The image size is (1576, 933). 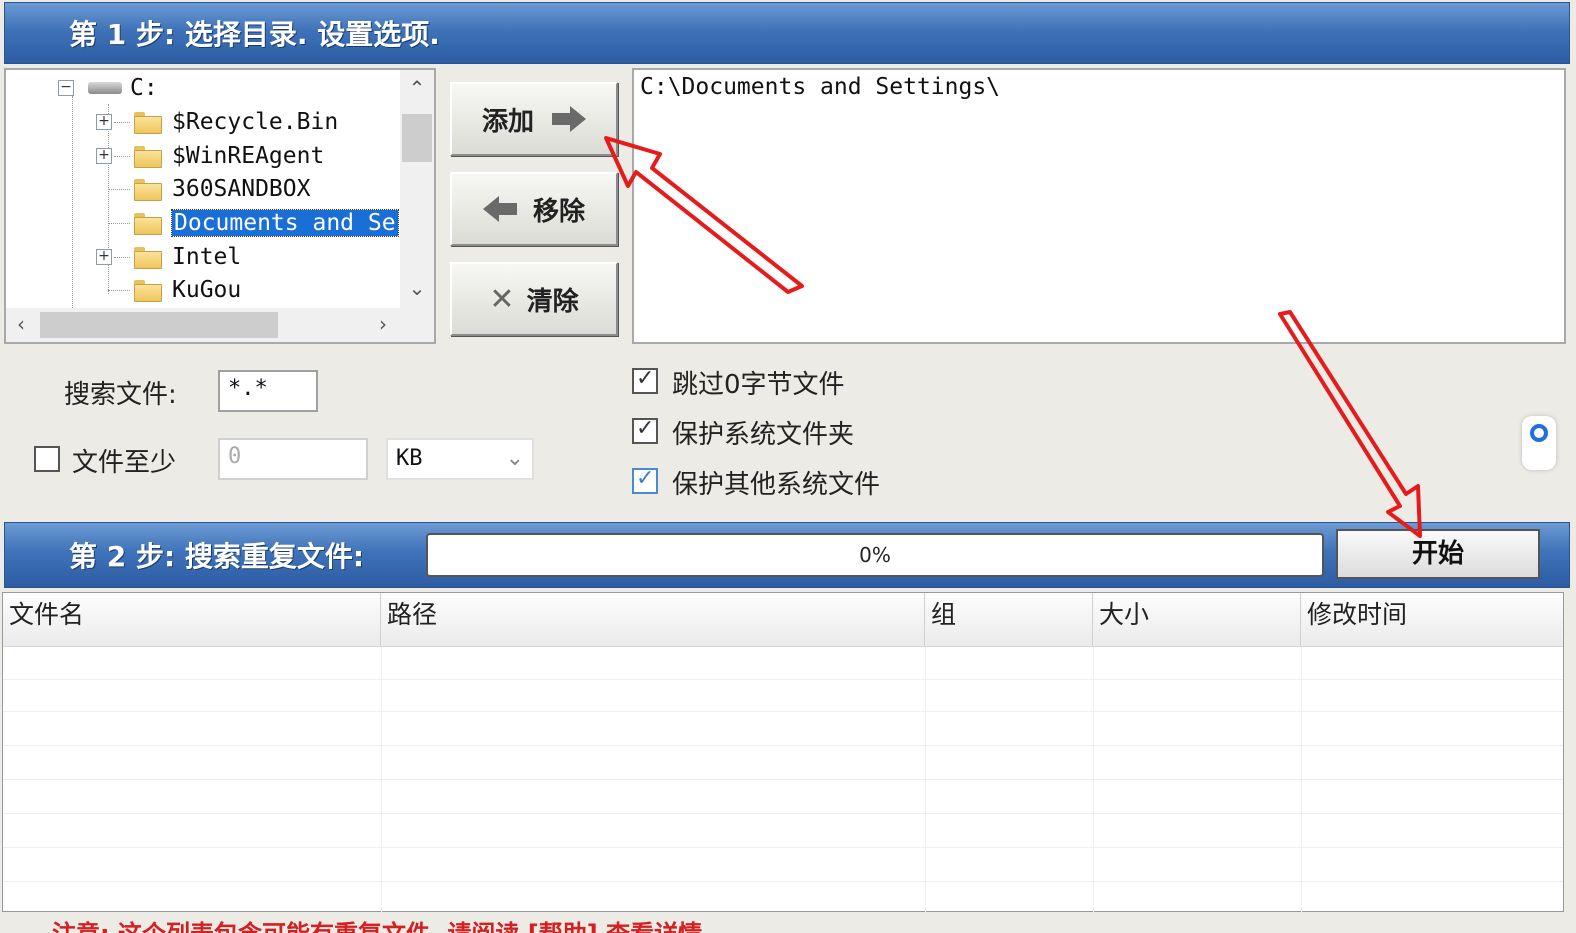 I want to click on step2-title: 第 2 步: 搜索重复文件:, so click(x=217, y=556).